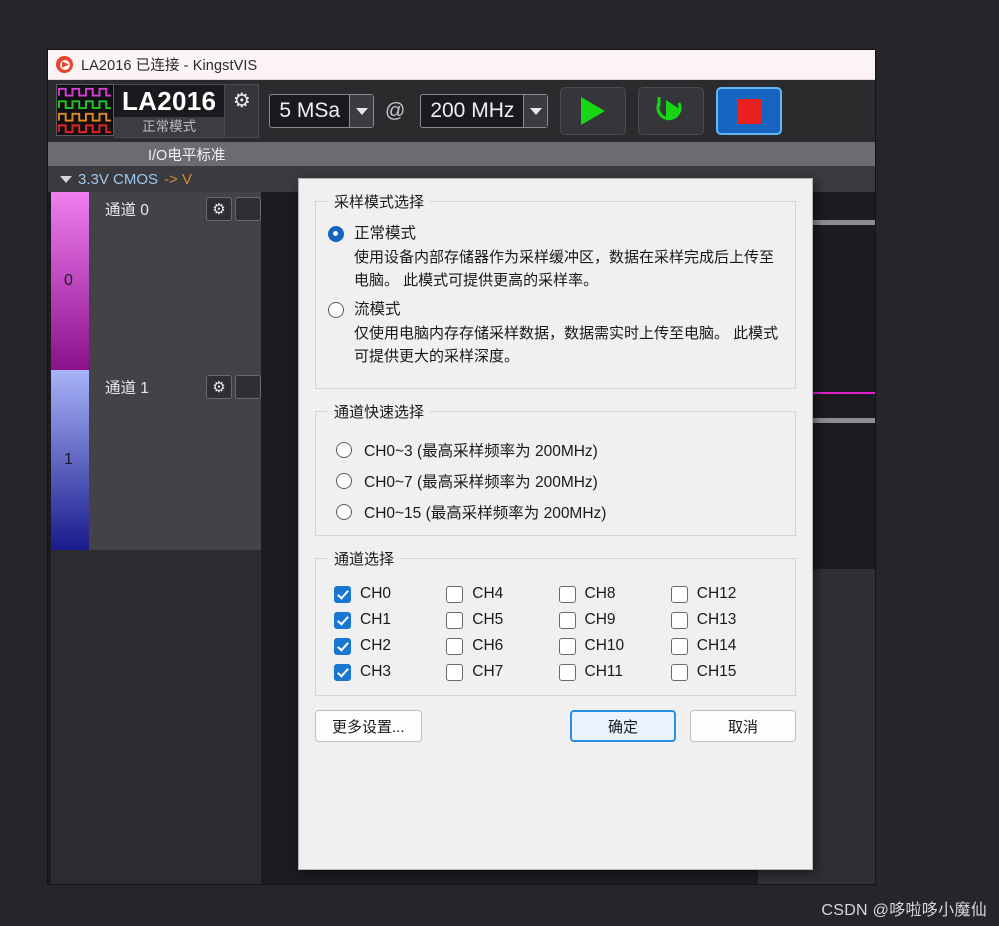  Describe the element at coordinates (716, 671) in the screenshot. I see `checkbox-ch15-label: CH15` at that location.